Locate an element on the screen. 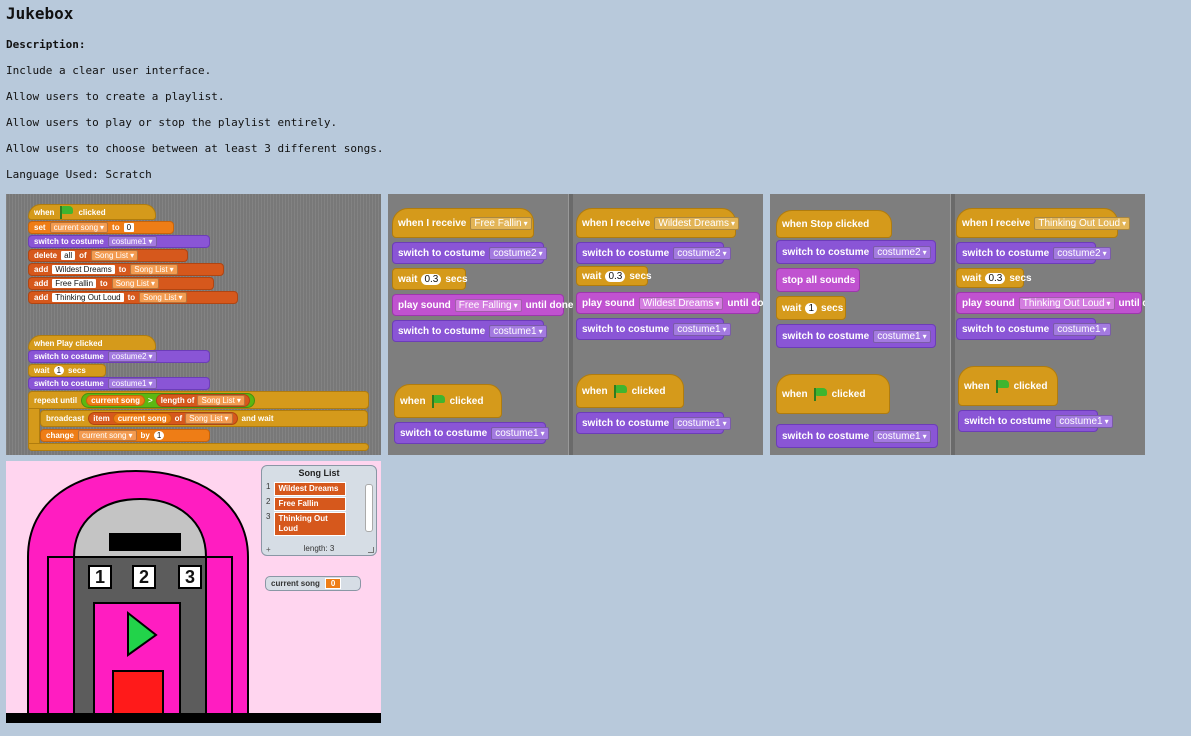 This screenshot has width=1191, height=736. play-sound-block: play soundFree Fallinguntil done is located at coordinates (482, 305).